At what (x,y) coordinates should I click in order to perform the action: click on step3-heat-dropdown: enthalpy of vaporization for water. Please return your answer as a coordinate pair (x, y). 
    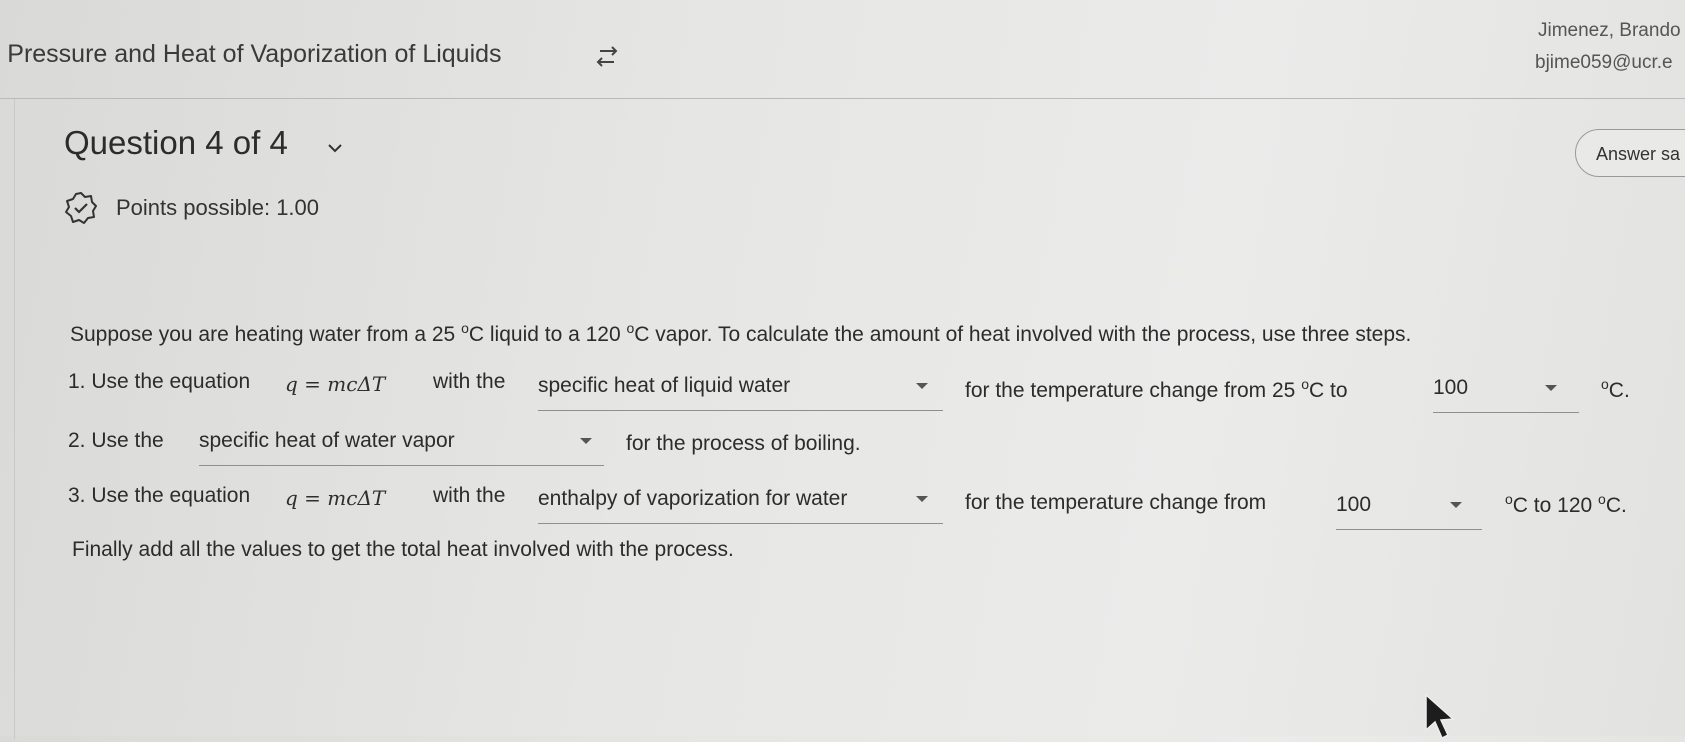
    Looking at the image, I should click on (740, 505).